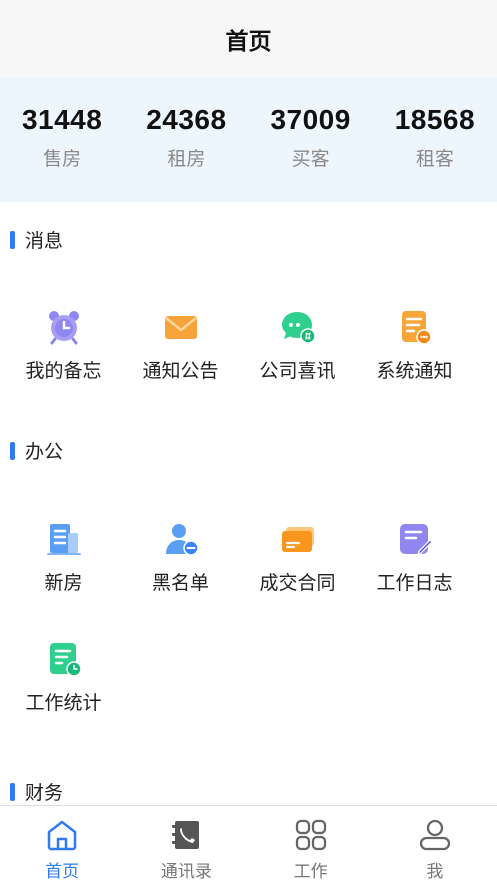 The image size is (497, 883). I want to click on grid-item-contract: 成交合同, so click(297, 580).